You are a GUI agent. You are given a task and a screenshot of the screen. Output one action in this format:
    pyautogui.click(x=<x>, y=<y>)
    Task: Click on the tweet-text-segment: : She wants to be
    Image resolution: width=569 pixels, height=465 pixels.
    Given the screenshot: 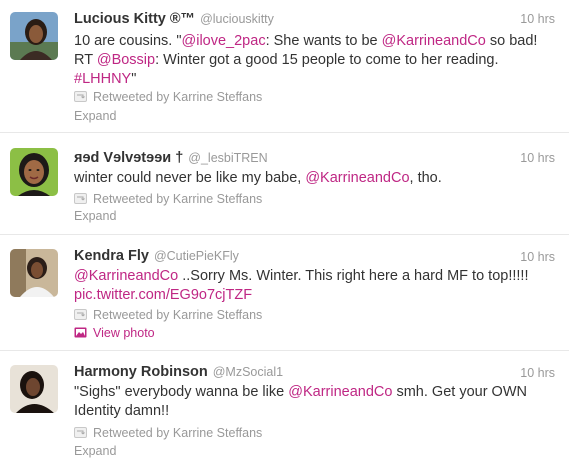 What is the action you would take?
    pyautogui.click(x=323, y=41)
    